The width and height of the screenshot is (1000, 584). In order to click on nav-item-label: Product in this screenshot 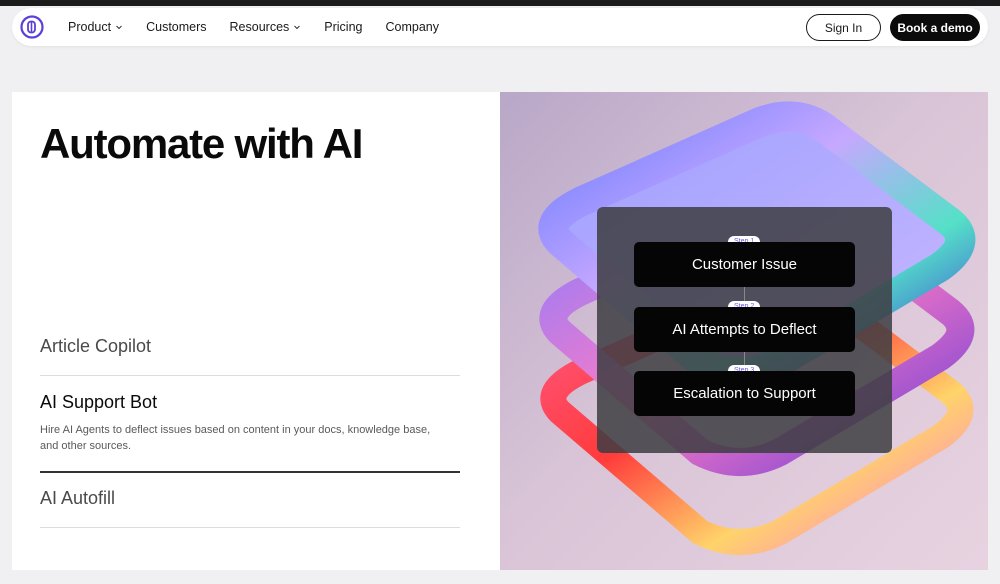, I will do `click(90, 27)`.